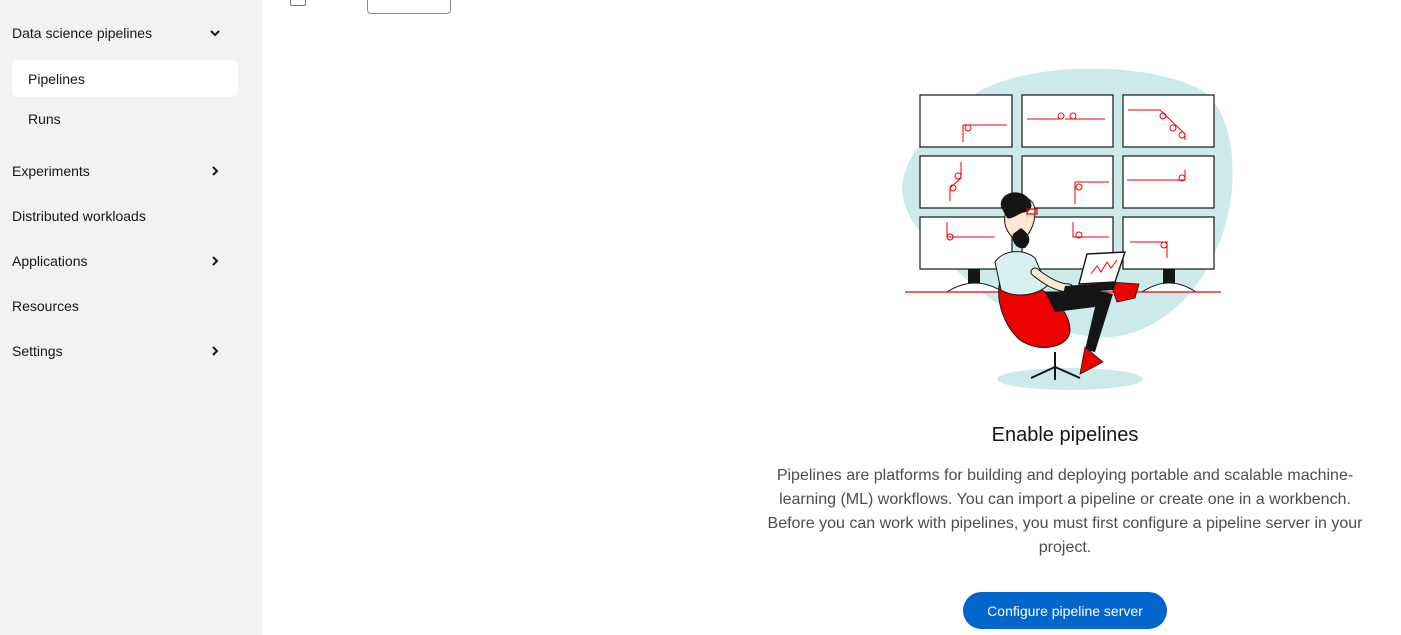  Describe the element at coordinates (1065, 435) in the screenshot. I see `empty-state-title: Enable pipelines` at that location.